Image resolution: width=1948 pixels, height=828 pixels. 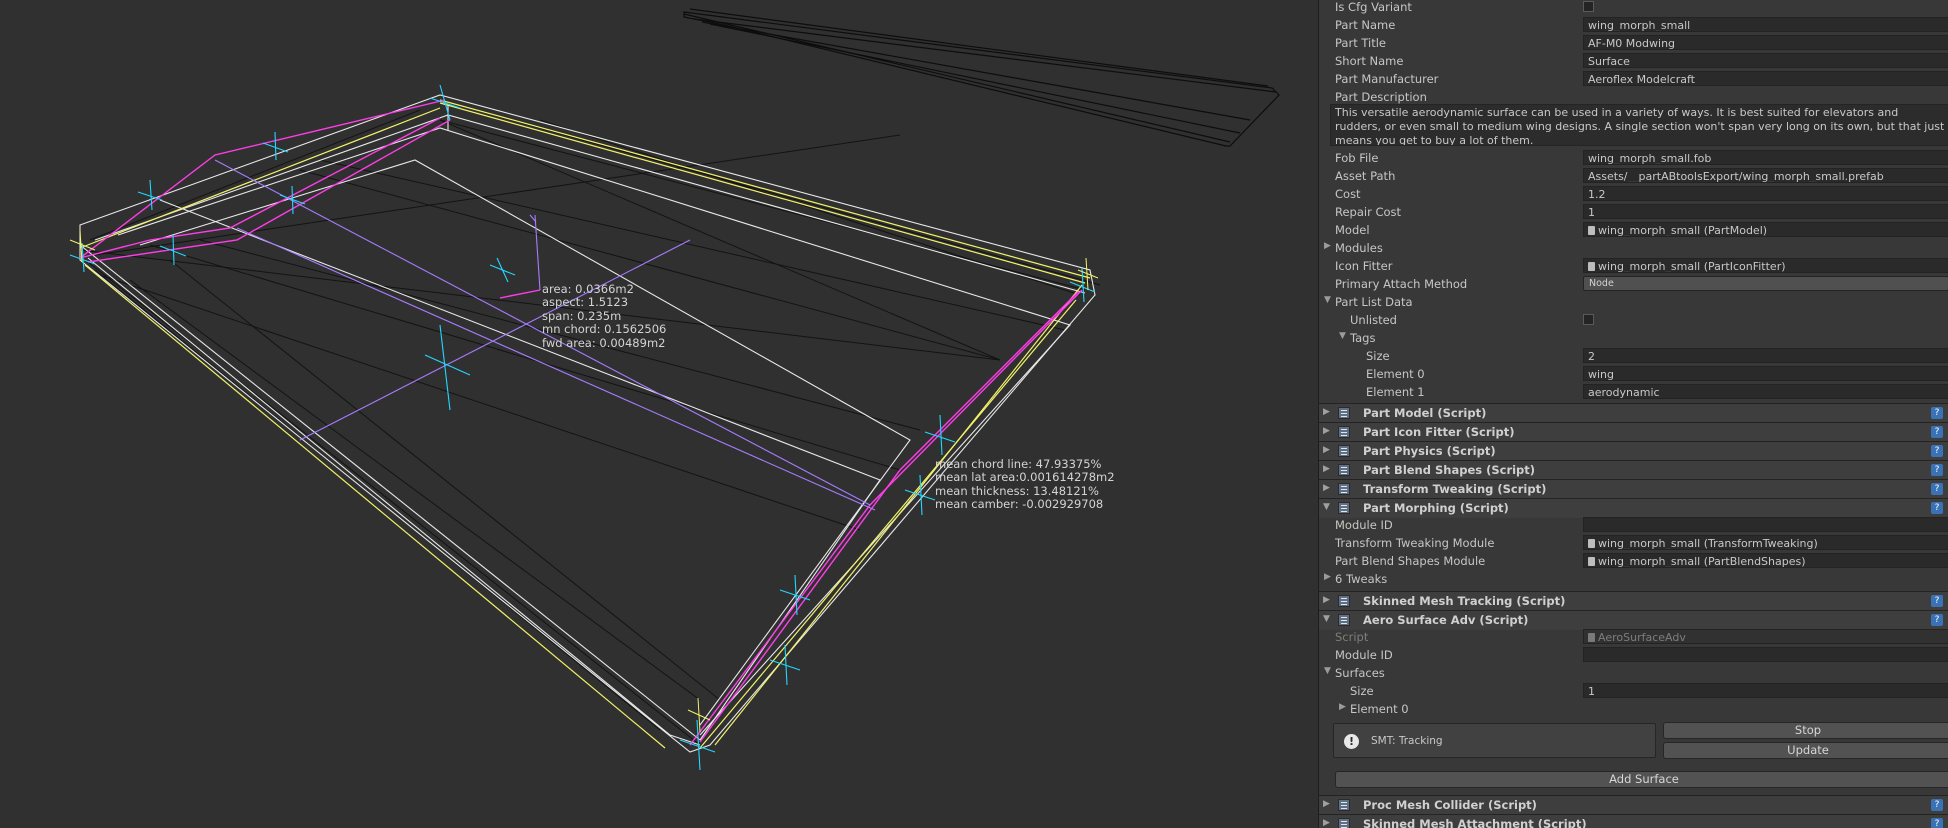 What do you see at coordinates (1765, 229) in the screenshot?
I see `model-object-field: wing_morph_small (PartModel)` at bounding box center [1765, 229].